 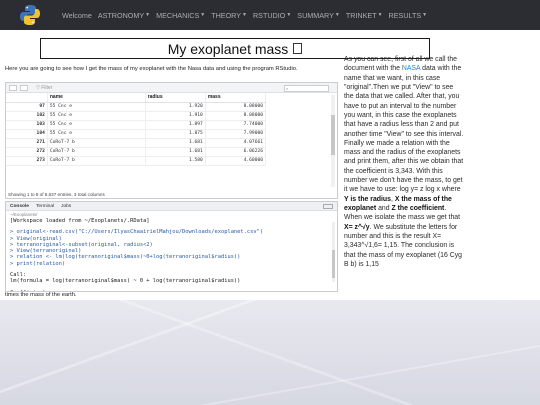 I want to click on column-header-mass: mass, so click(x=236, y=98).